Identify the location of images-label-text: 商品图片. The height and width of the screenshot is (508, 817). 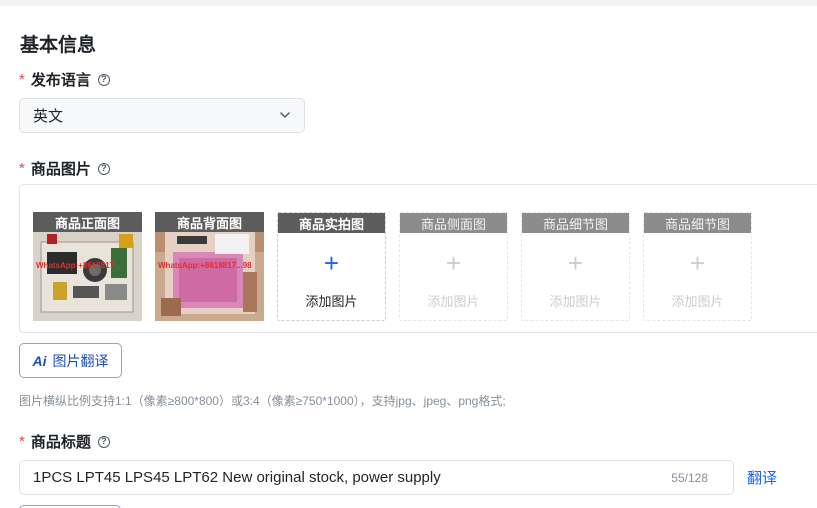
(60, 169).